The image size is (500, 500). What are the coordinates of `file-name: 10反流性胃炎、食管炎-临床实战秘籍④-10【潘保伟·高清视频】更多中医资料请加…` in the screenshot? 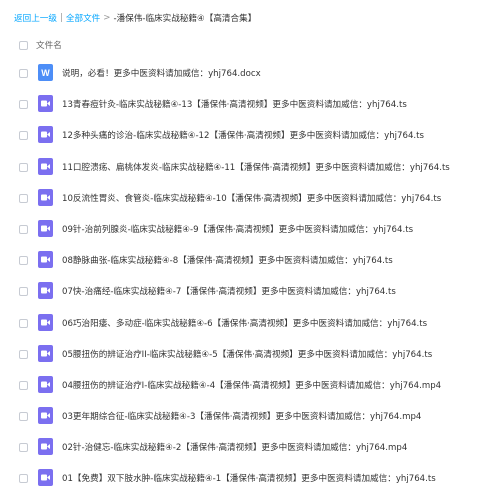 It's located at (251, 198).